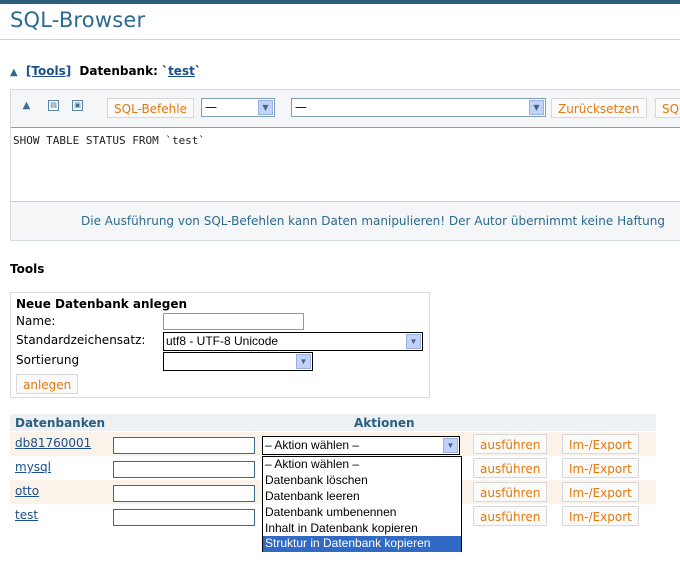 This screenshot has height=579, width=680. Describe the element at coordinates (238, 107) in the screenshot. I see `sql-category-select: — ▼` at that location.